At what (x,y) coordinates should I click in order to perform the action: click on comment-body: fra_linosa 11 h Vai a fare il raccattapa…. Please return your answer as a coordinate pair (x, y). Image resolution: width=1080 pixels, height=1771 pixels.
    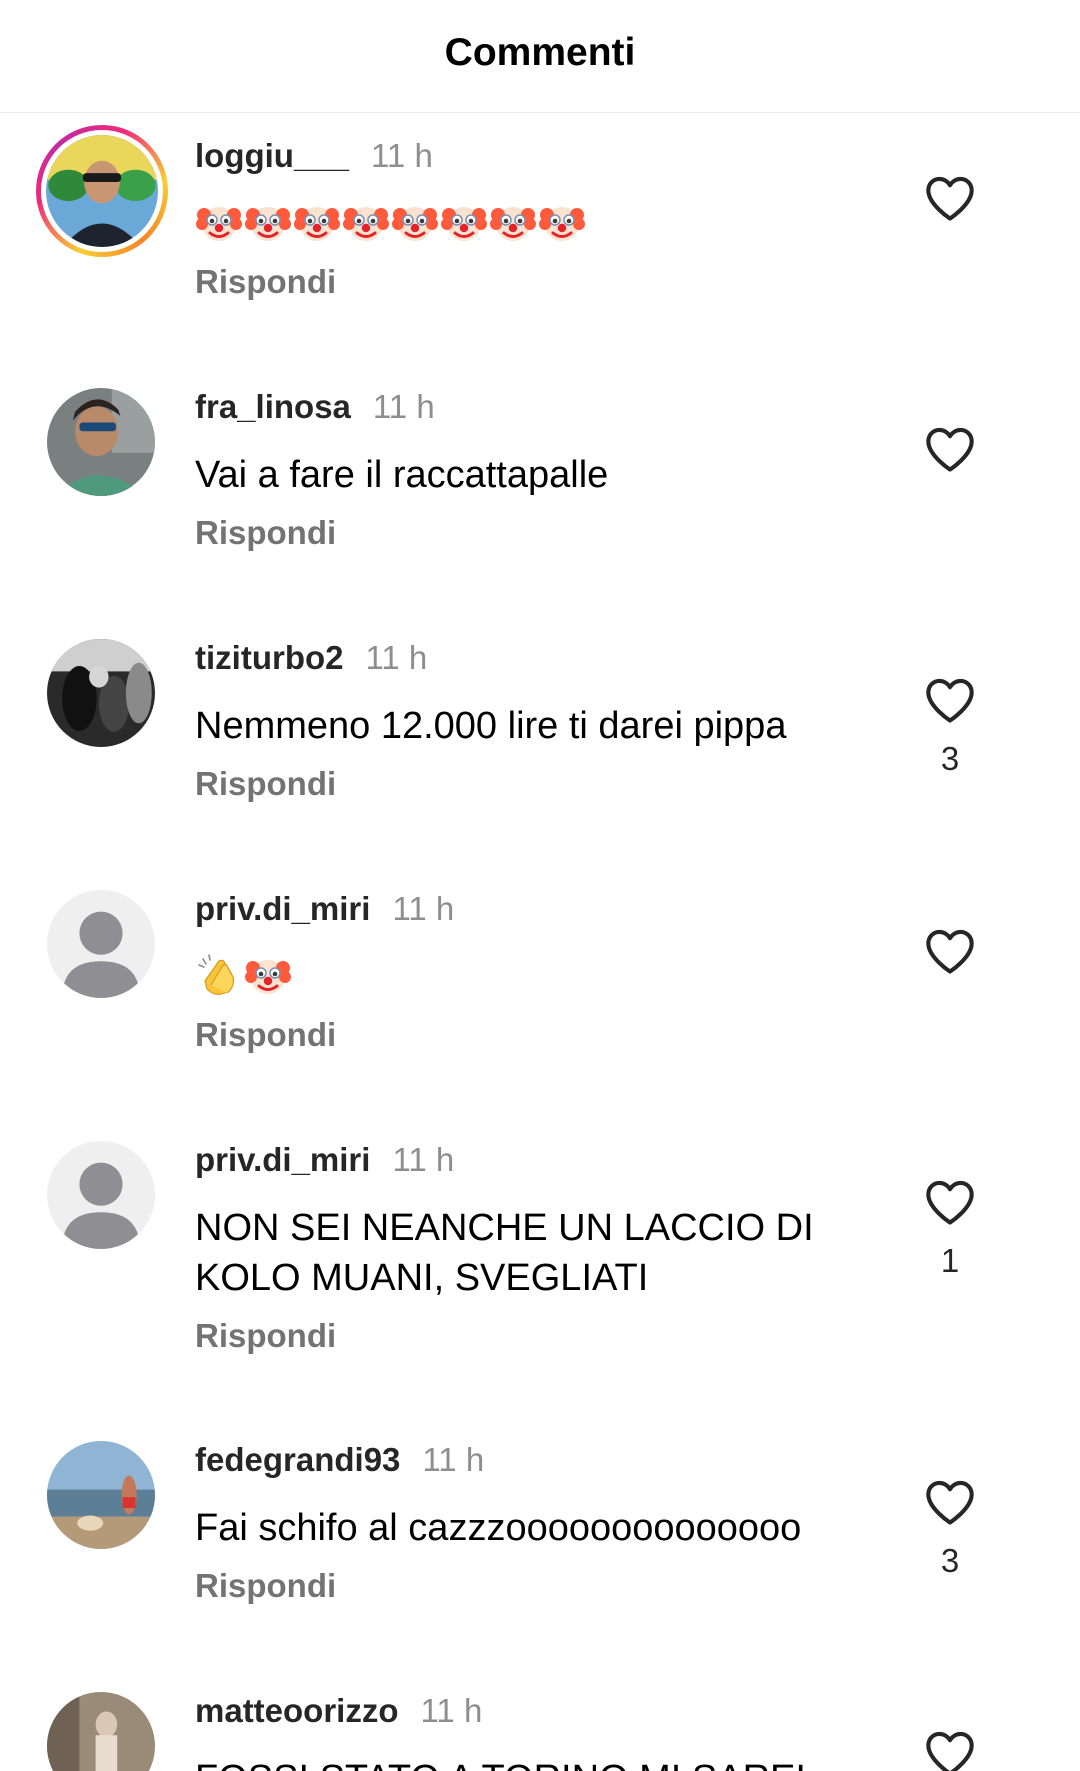
    Looking at the image, I should click on (535, 470).